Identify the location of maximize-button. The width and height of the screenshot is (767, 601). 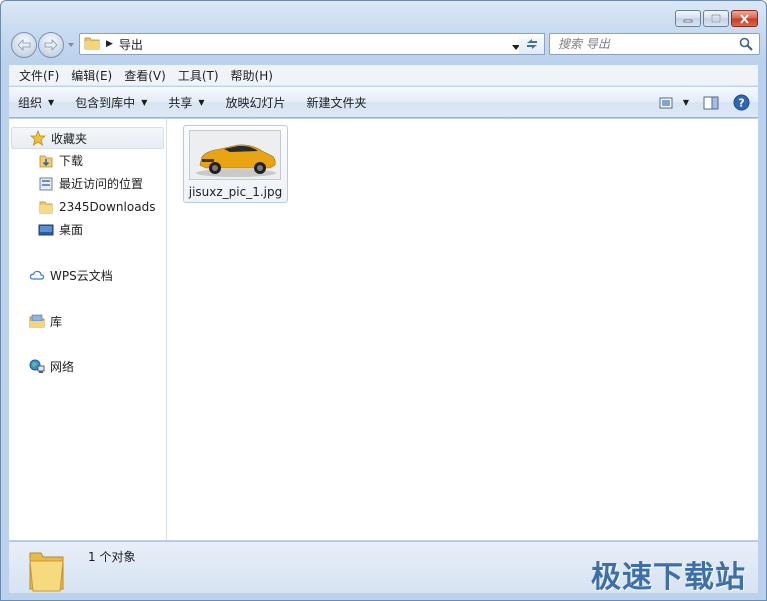
(716, 18).